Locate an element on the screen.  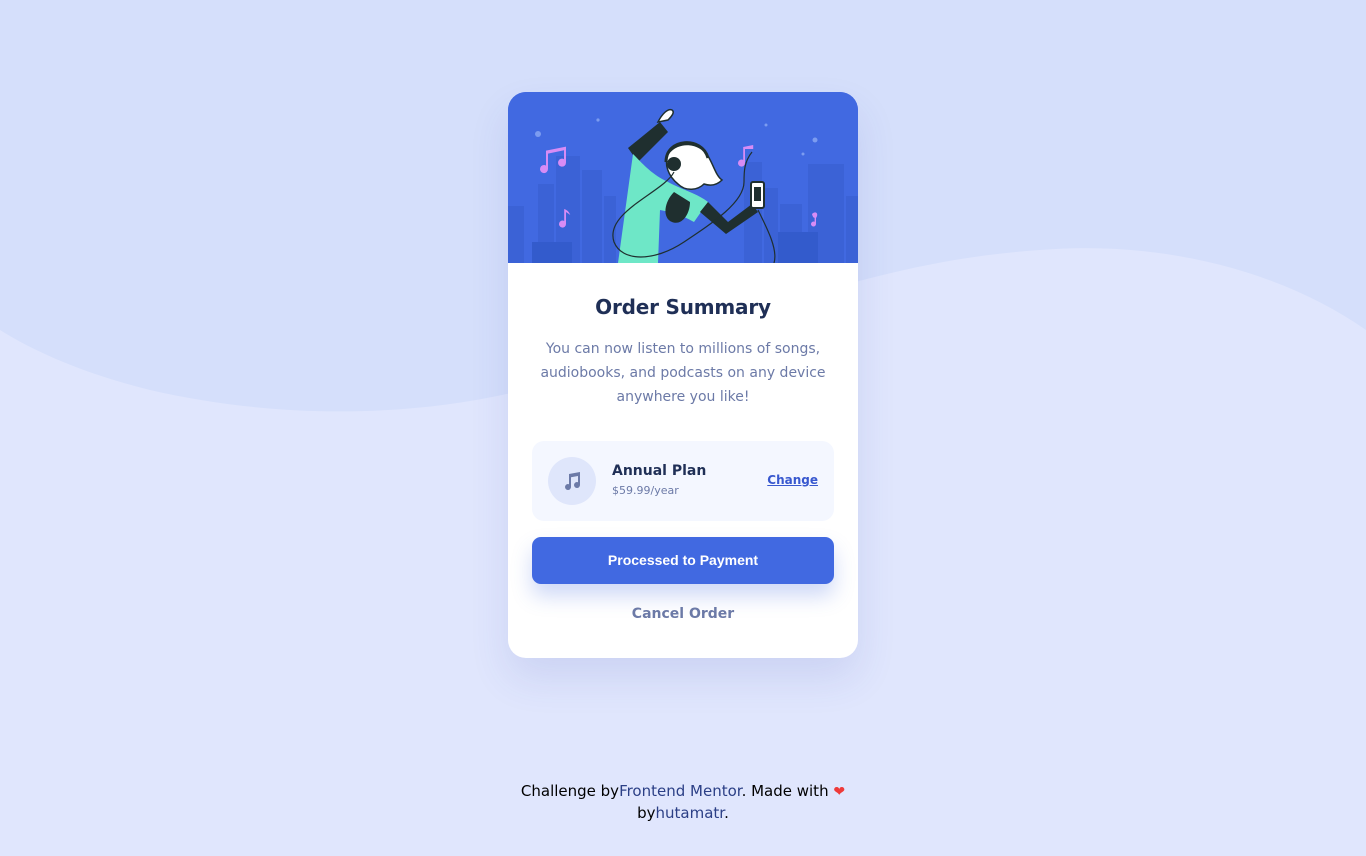
page-title: Order Summary is located at coordinates (683, 307).